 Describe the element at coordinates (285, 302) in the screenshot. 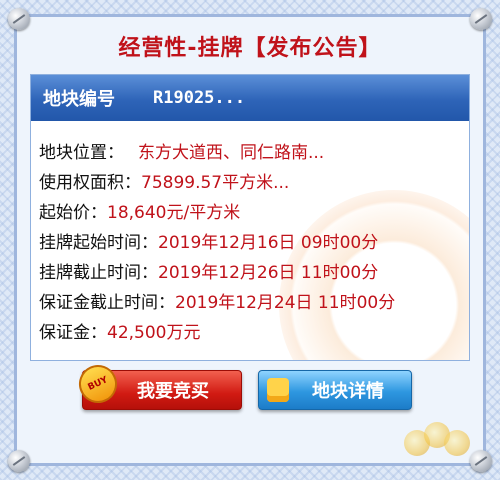

I see `detail-value: 2019年12月24日 11时00分` at that location.